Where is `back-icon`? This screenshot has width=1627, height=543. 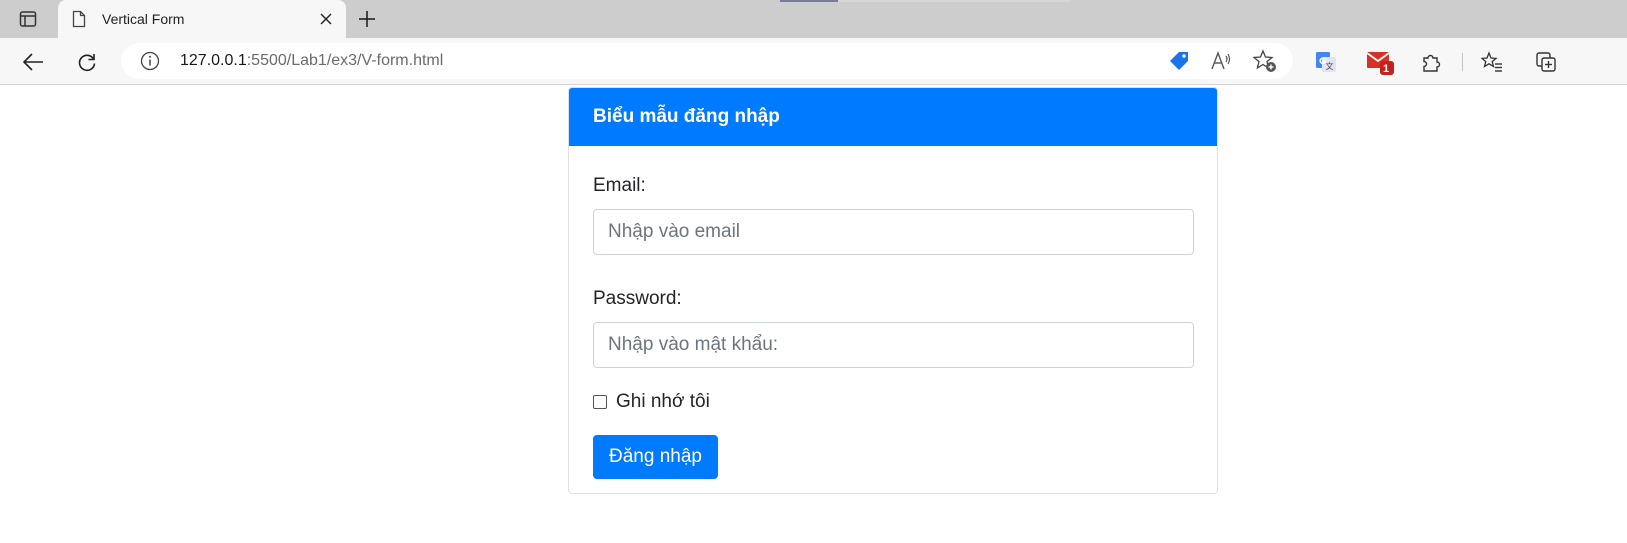 back-icon is located at coordinates (32, 62).